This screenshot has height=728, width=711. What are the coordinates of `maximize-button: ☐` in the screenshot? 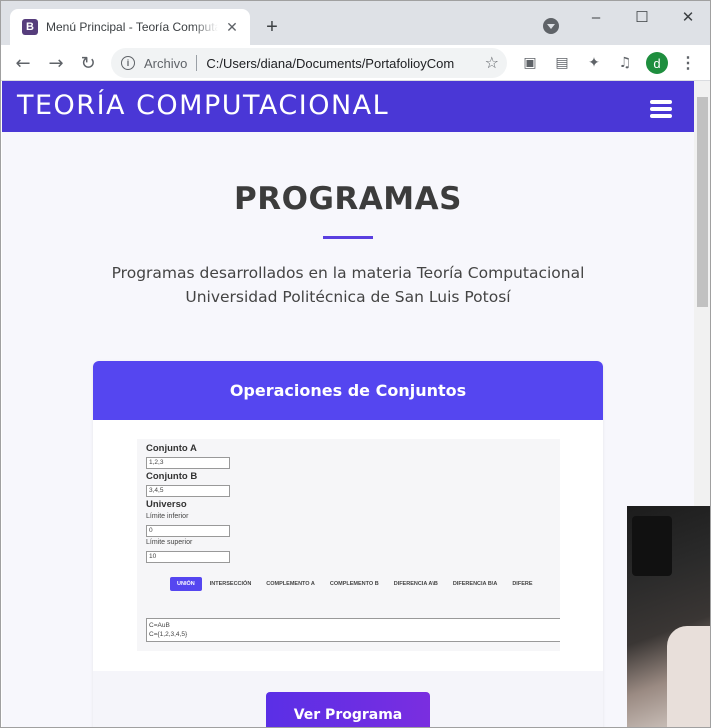 It's located at (642, 17).